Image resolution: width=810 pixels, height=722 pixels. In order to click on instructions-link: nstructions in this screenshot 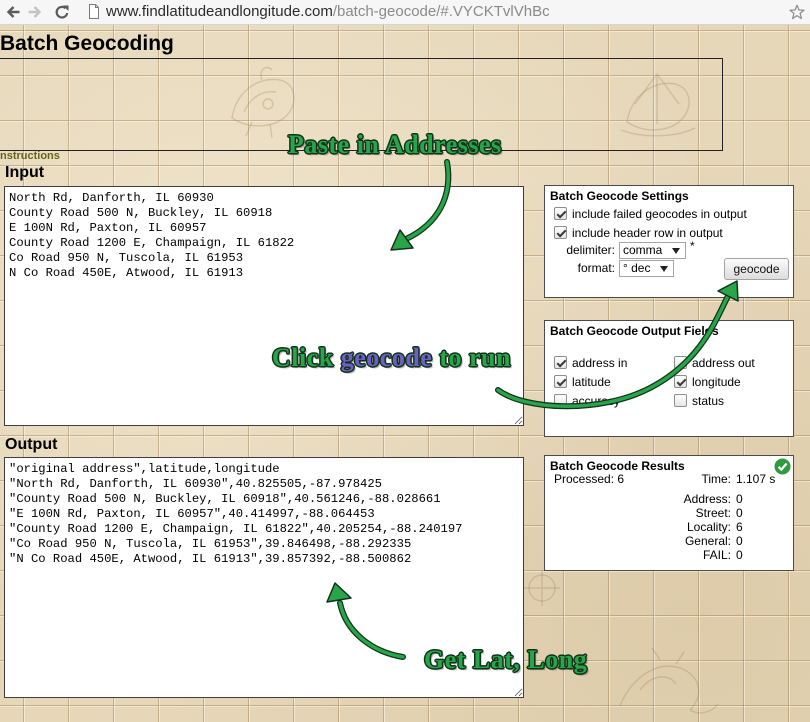, I will do `click(30, 156)`.